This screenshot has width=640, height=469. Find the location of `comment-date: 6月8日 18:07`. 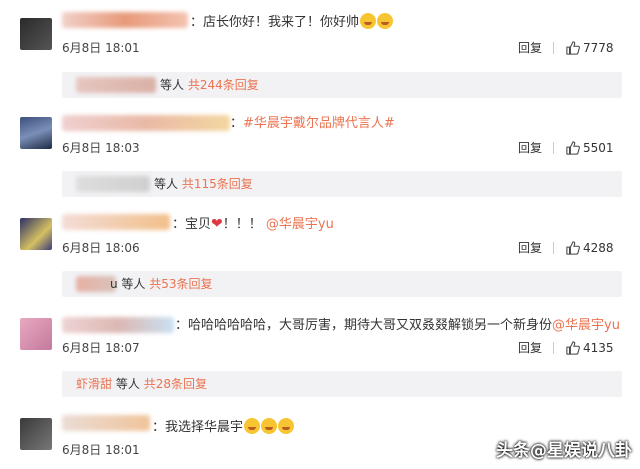

comment-date: 6月8日 18:07 is located at coordinates (101, 348).